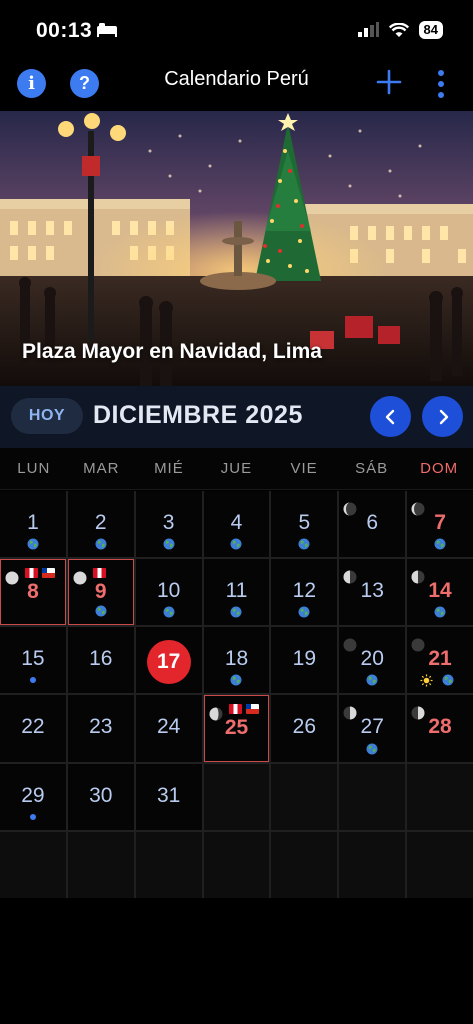 The width and height of the screenshot is (473, 1024). I want to click on day-cell: 9, so click(100, 592).